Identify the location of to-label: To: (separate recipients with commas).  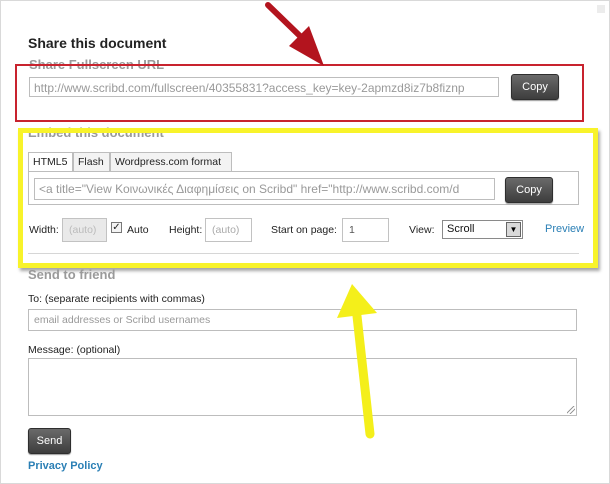
(116, 299).